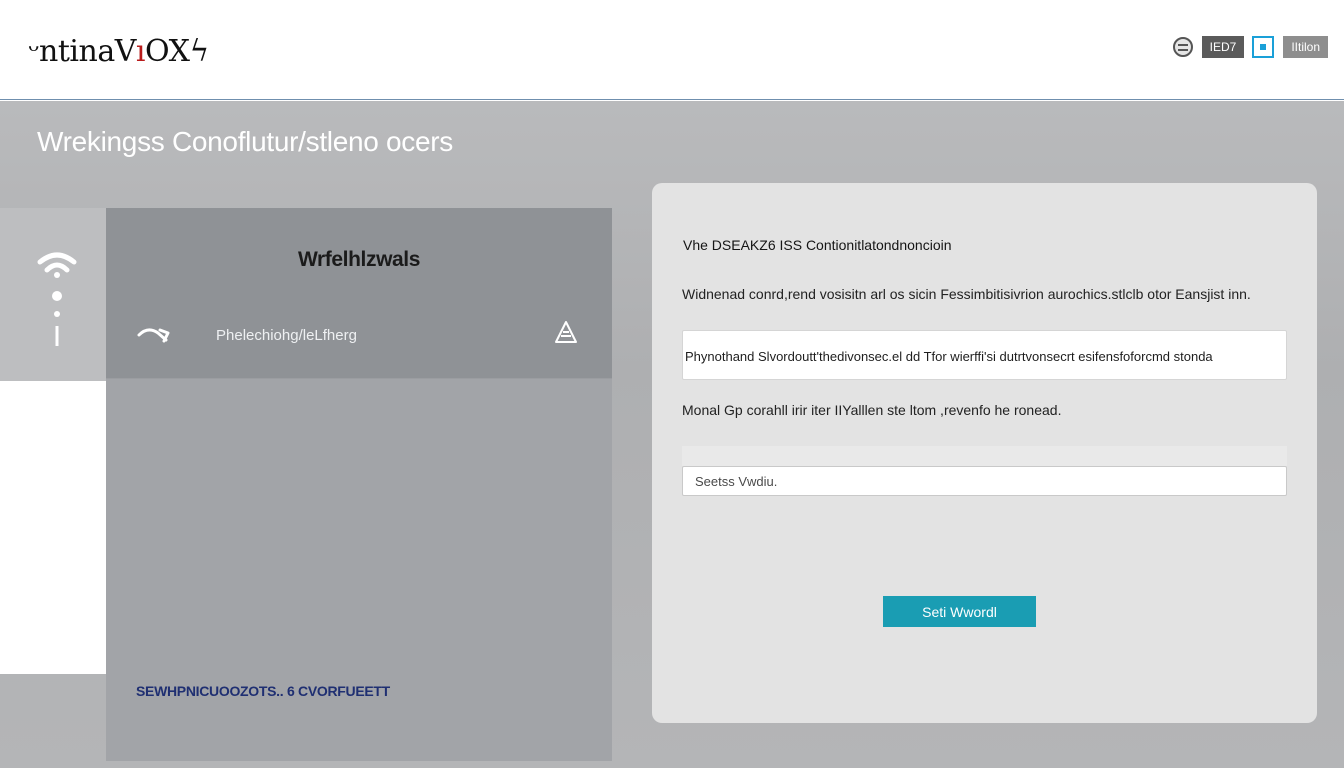  Describe the element at coordinates (984, 456) in the screenshot. I see `field-shadow` at that location.